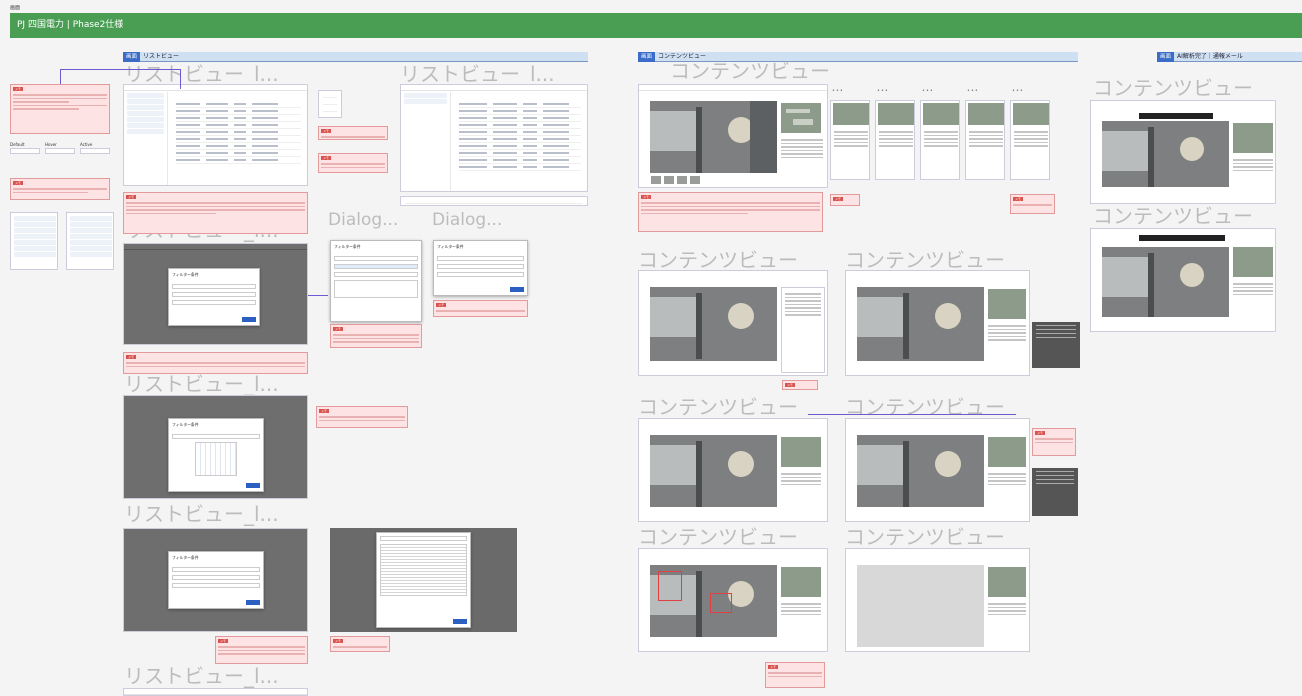  Describe the element at coordinates (51, 144) in the screenshot. I see `state-hover-label: Hover` at that location.